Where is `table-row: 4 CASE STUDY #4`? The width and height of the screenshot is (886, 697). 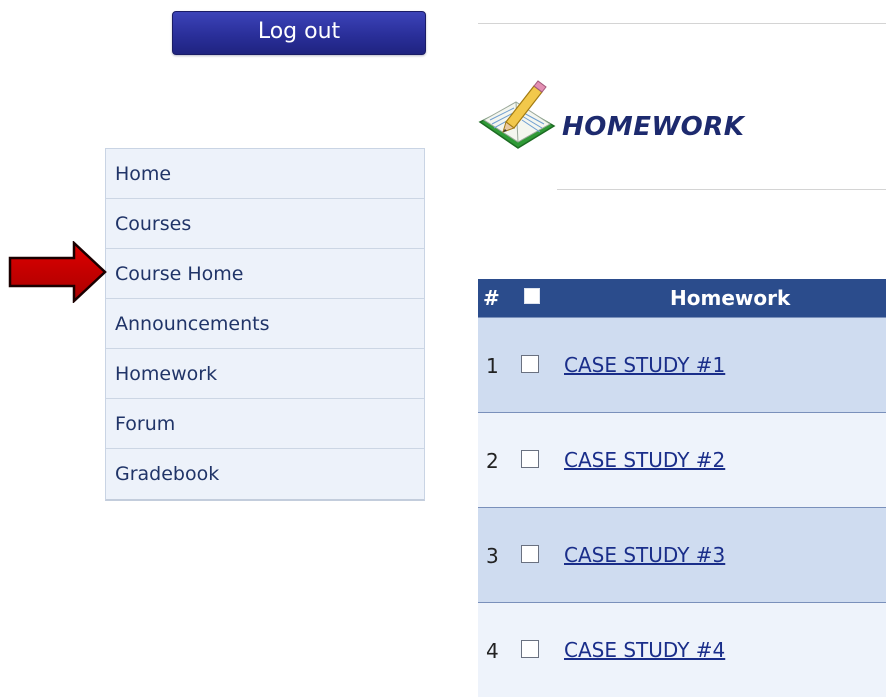
table-row: 4 CASE STUDY #4 is located at coordinates (682, 649).